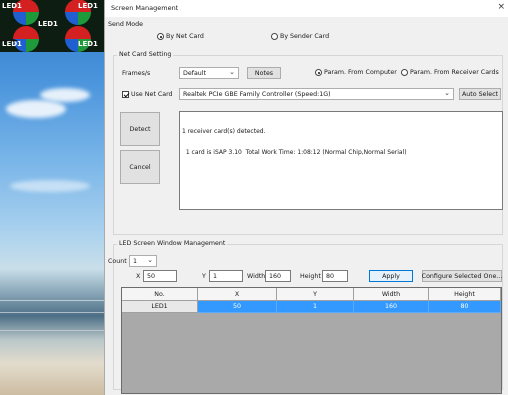  I want to click on count-label: Count, so click(117, 261).